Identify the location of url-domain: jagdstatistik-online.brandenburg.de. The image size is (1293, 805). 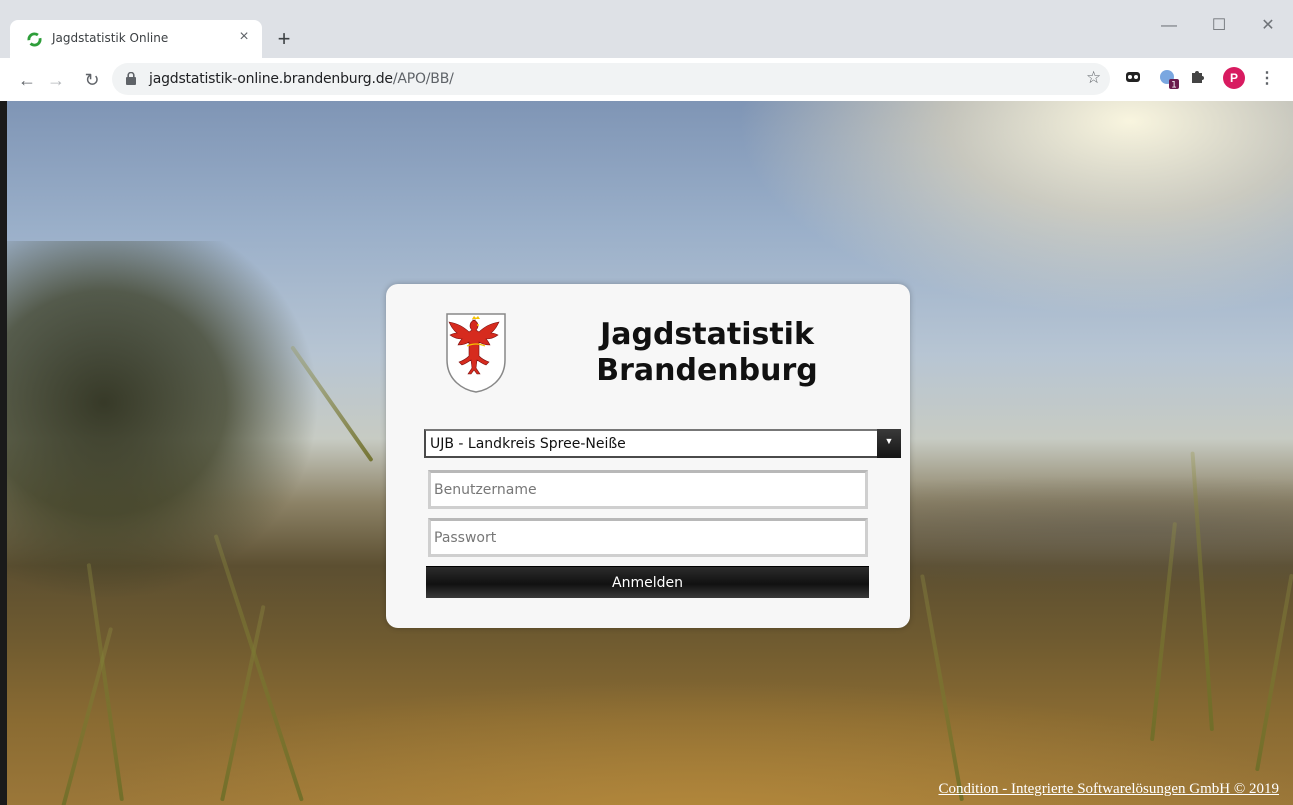
(271, 79).